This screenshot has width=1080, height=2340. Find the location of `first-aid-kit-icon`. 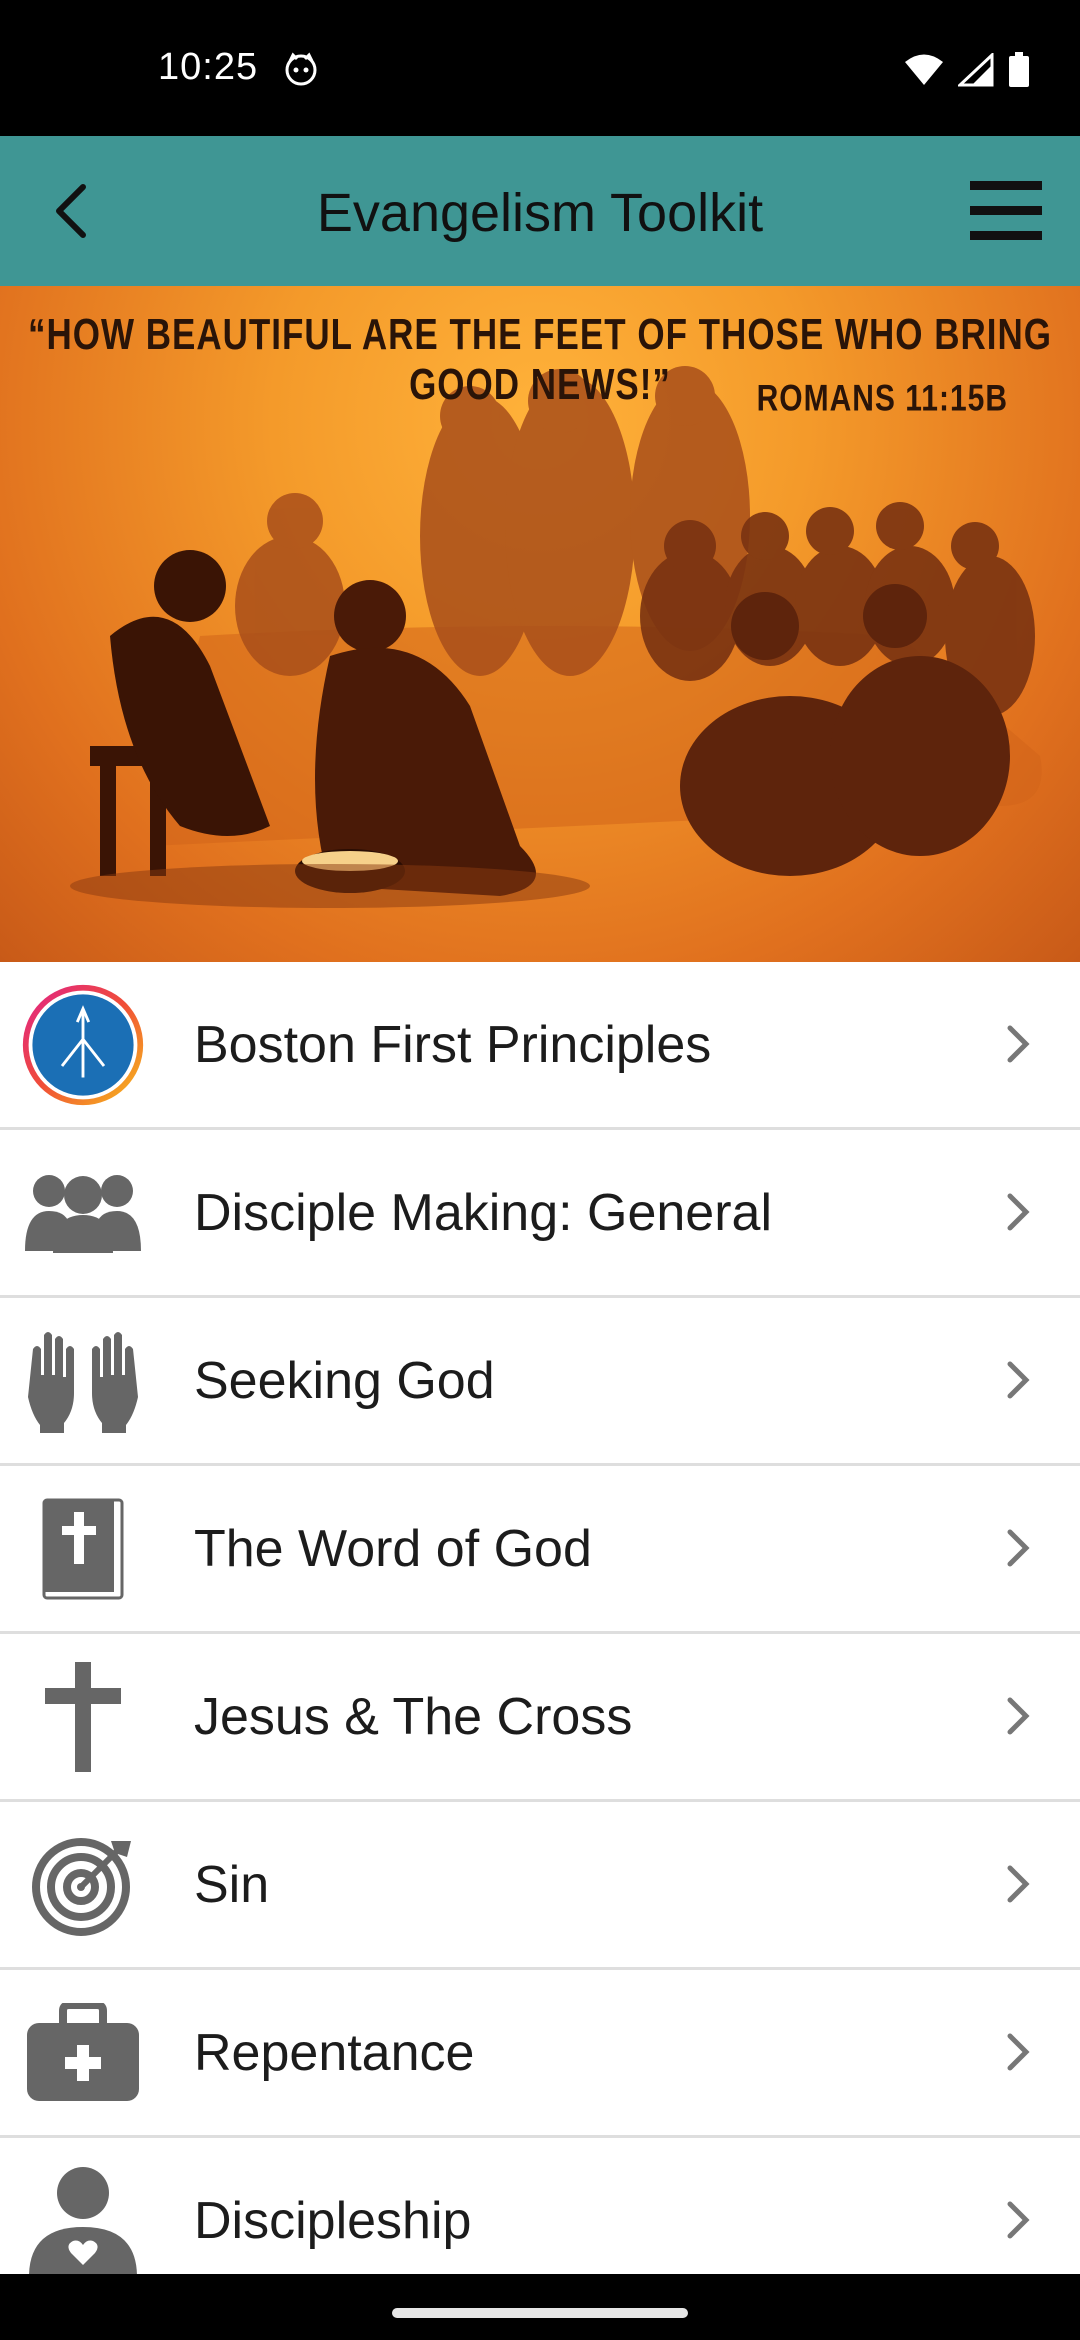

first-aid-kit-icon is located at coordinates (83, 2053).